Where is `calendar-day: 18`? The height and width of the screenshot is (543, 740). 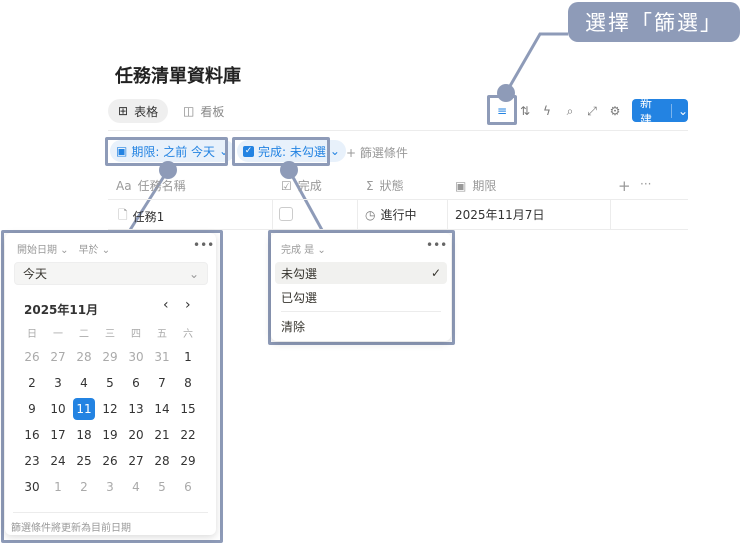 calendar-day: 18 is located at coordinates (84, 435).